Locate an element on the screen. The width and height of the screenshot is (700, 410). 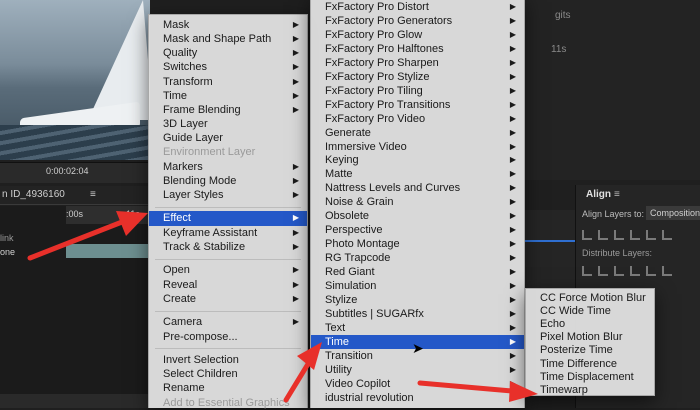
menu-item-pixel-motion-blur: Pixel Motion Blur is located at coordinates (590, 337).